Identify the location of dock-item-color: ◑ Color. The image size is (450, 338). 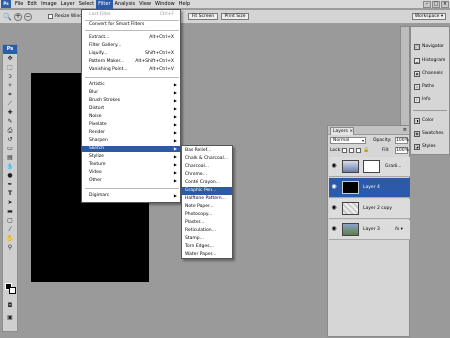
(431, 121).